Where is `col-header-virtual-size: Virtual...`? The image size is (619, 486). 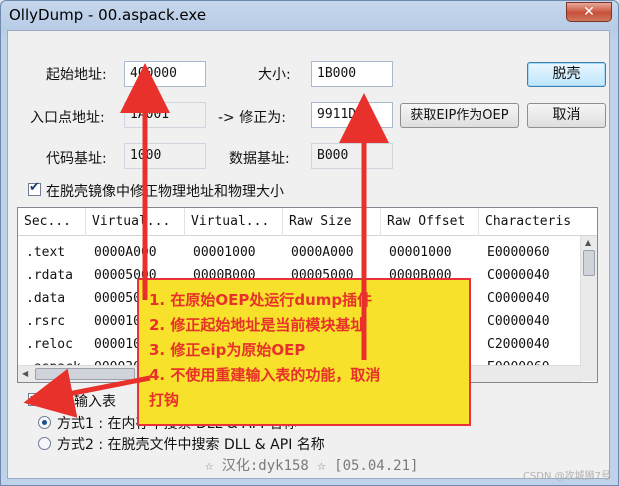
col-header-virtual-size: Virtual... is located at coordinates (135, 222).